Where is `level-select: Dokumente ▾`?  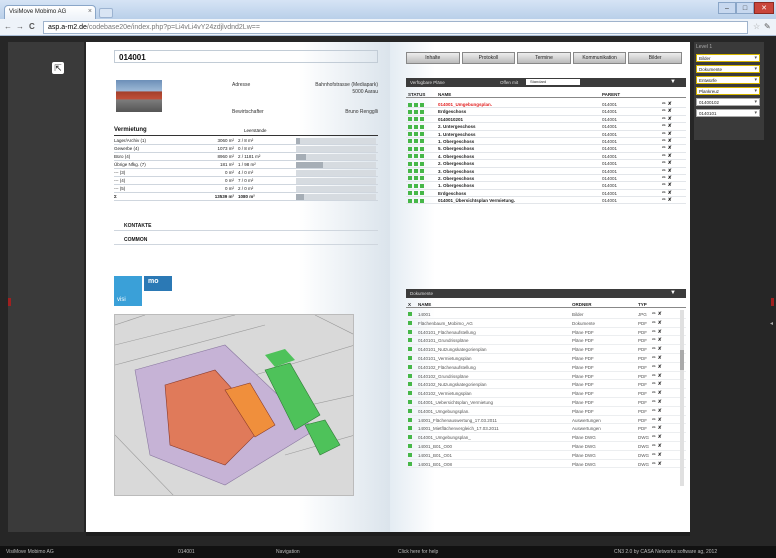 level-select: Dokumente ▾ is located at coordinates (728, 69).